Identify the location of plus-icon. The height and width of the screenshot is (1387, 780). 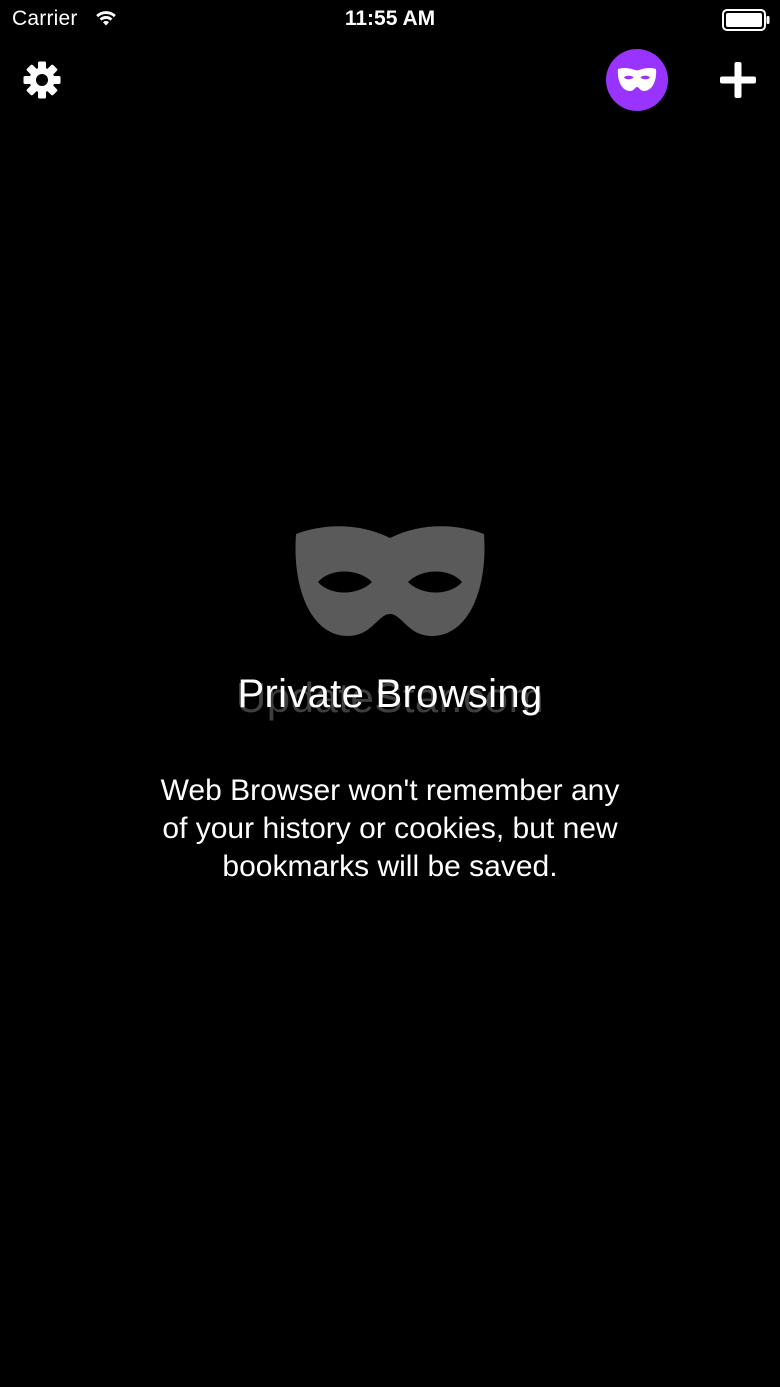
(738, 80).